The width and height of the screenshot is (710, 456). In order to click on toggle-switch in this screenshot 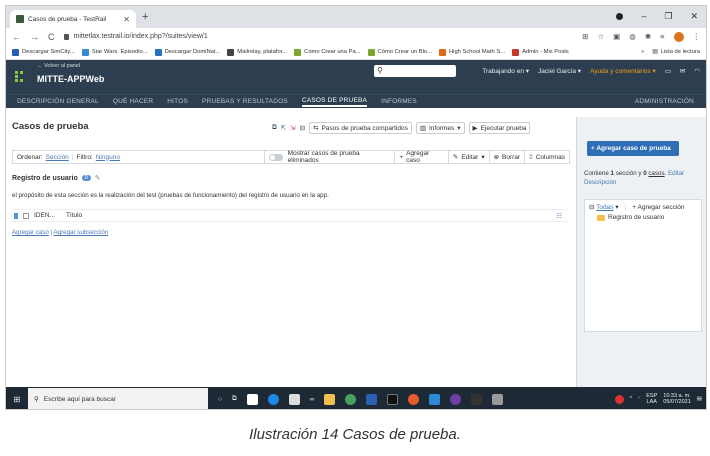, I will do `click(275, 157)`.